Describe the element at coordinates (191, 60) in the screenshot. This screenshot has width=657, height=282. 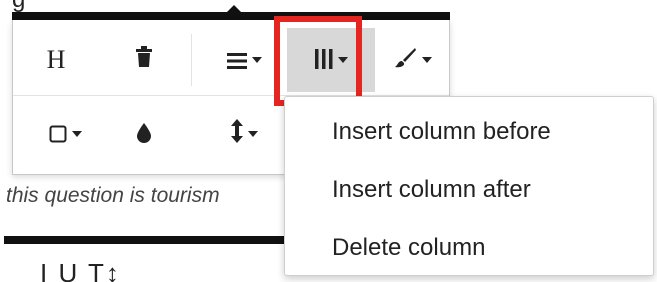
I see `toolbar-separator` at that location.